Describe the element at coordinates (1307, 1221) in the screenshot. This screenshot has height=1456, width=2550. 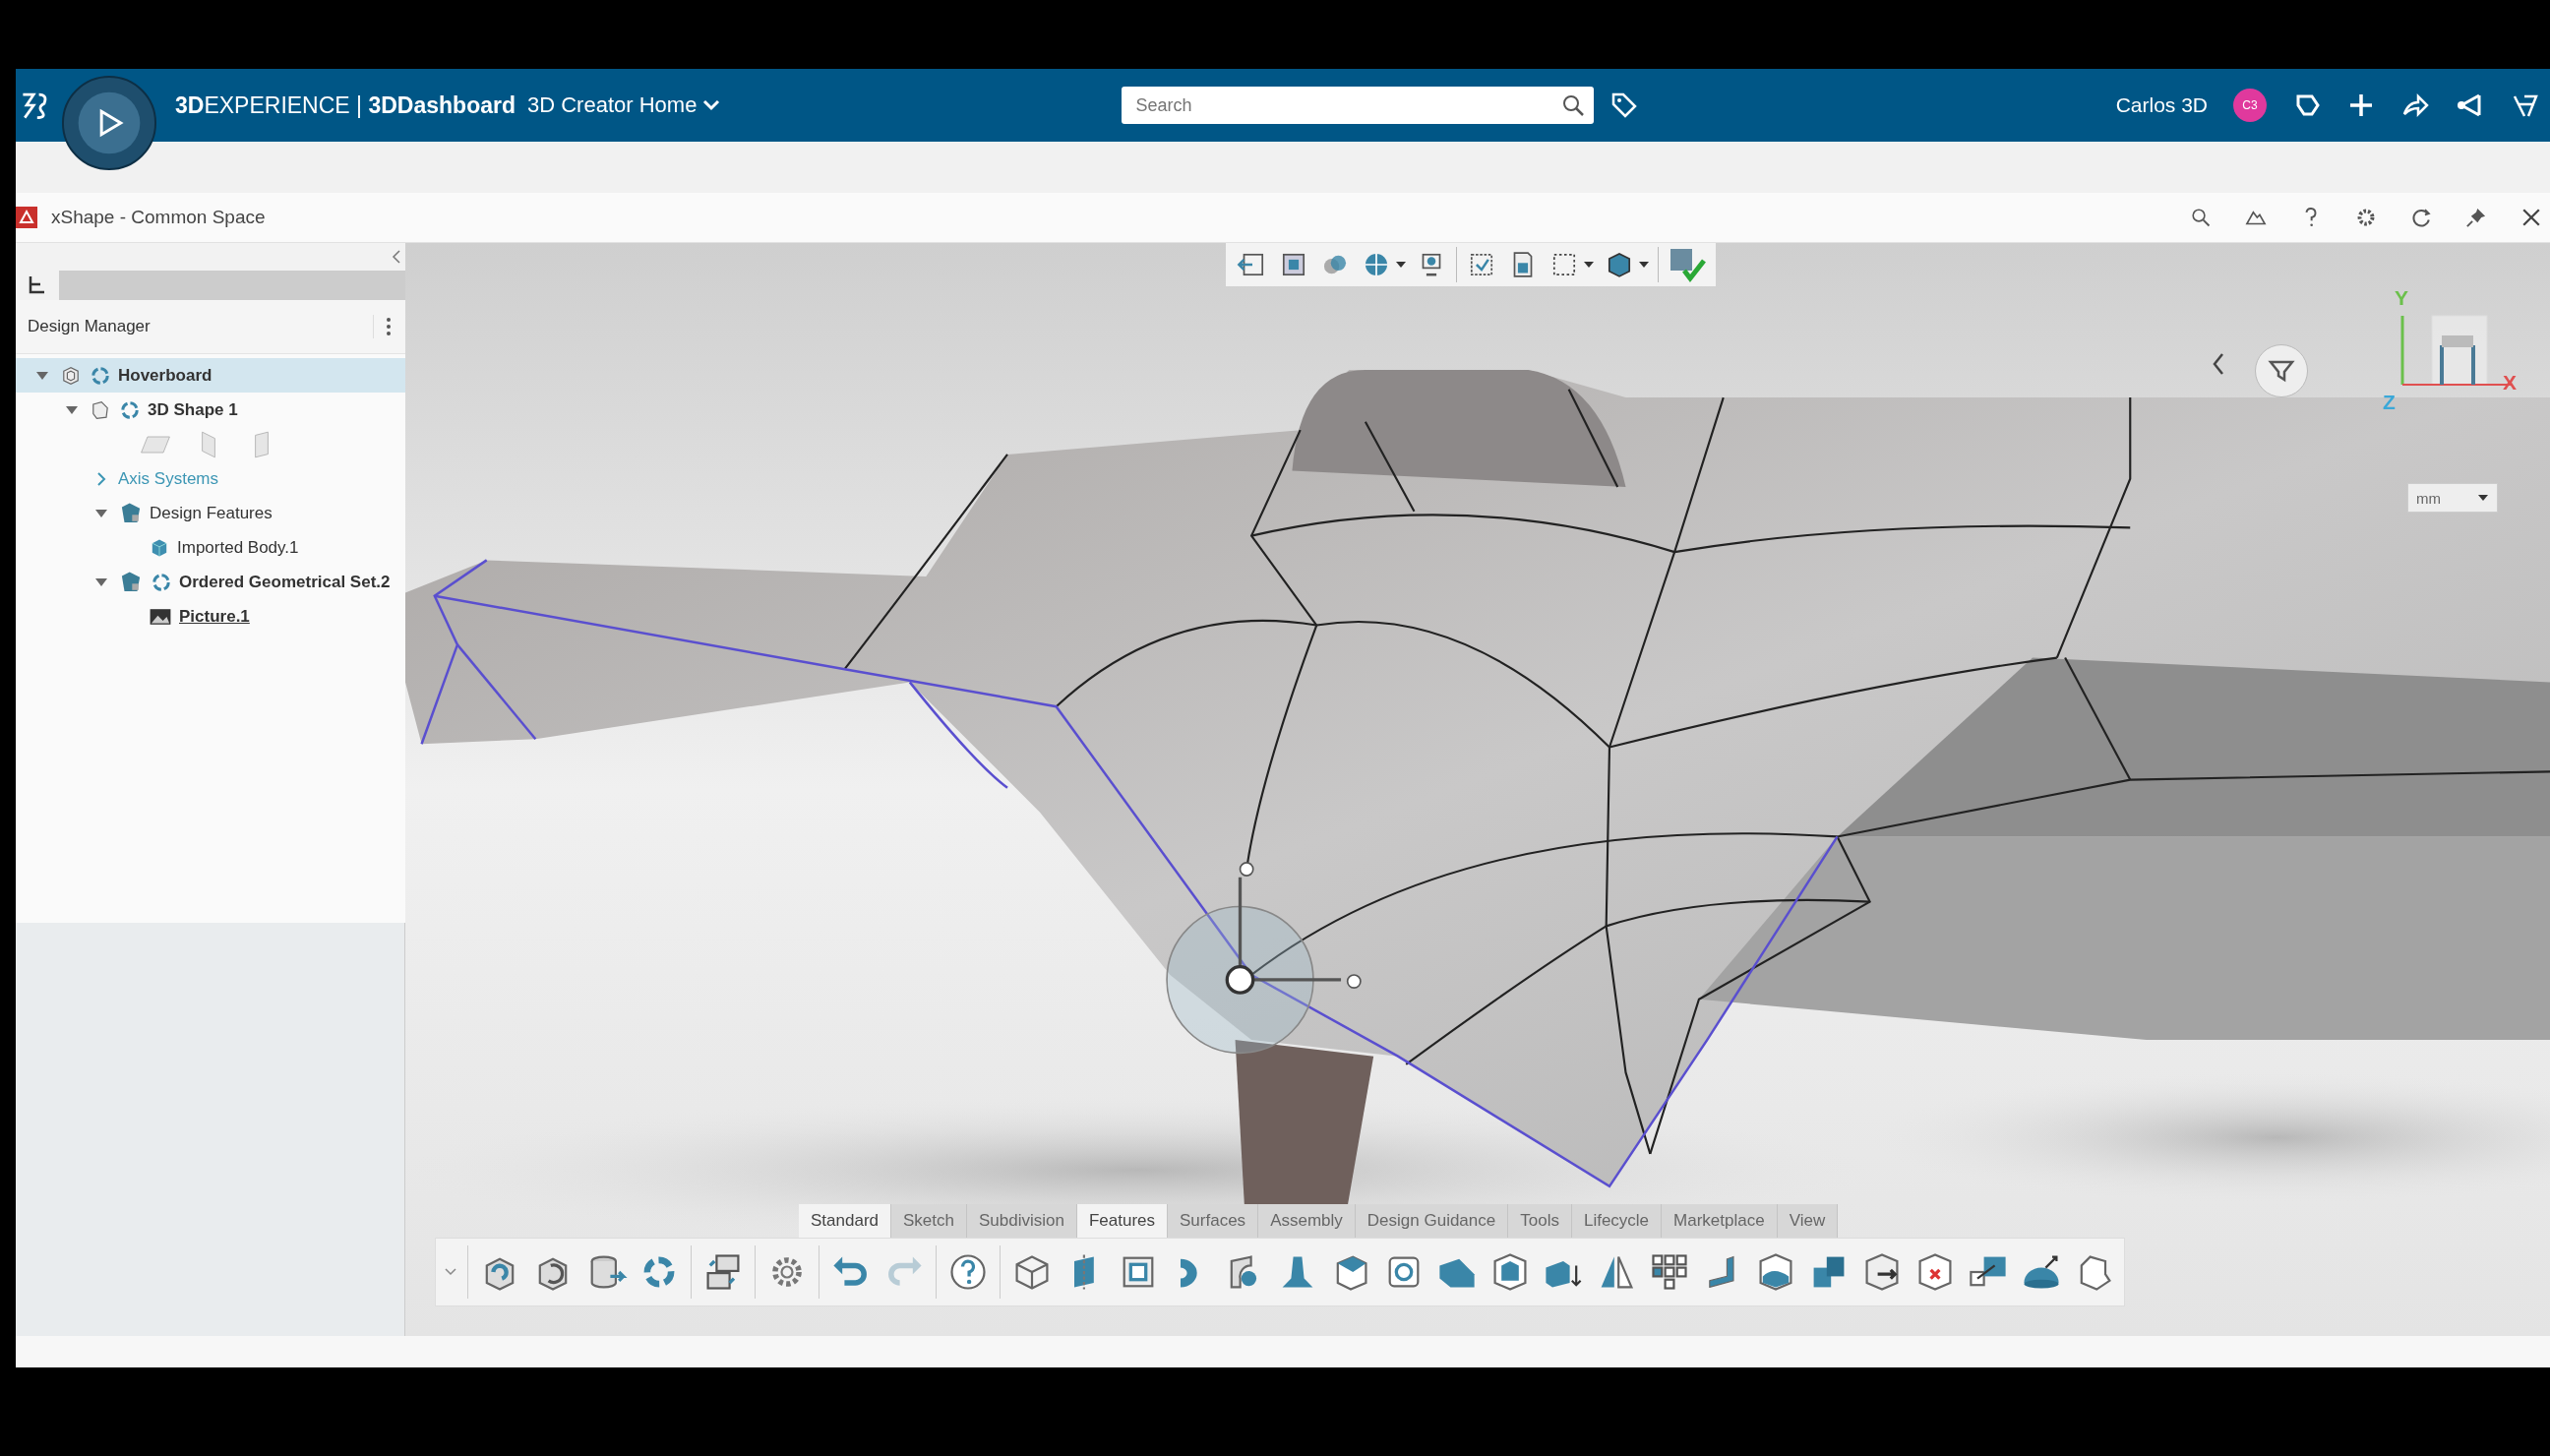
I see `ribbon-tab: Assembly` at that location.